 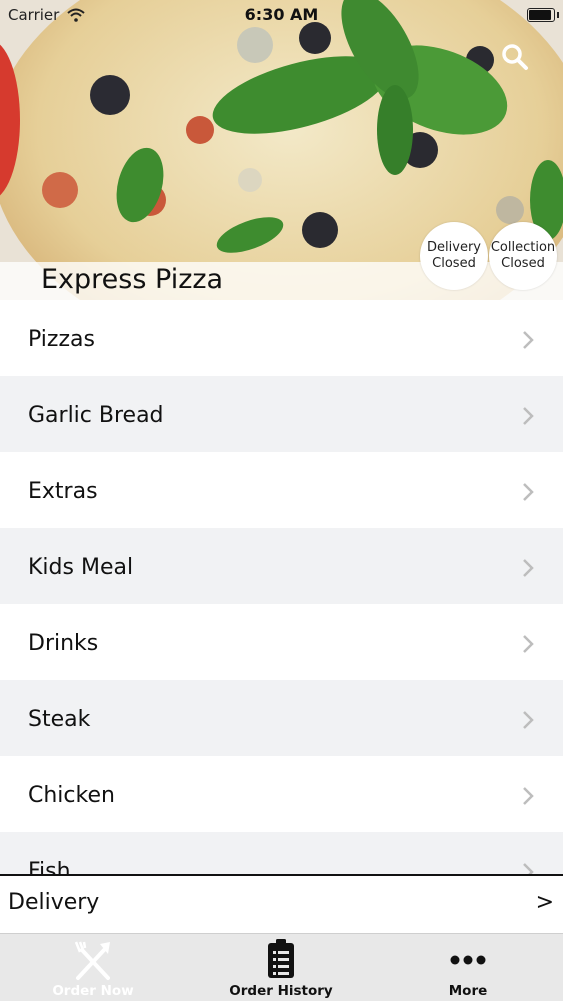 I want to click on delivery-mode-label: Delivery, so click(x=54, y=902).